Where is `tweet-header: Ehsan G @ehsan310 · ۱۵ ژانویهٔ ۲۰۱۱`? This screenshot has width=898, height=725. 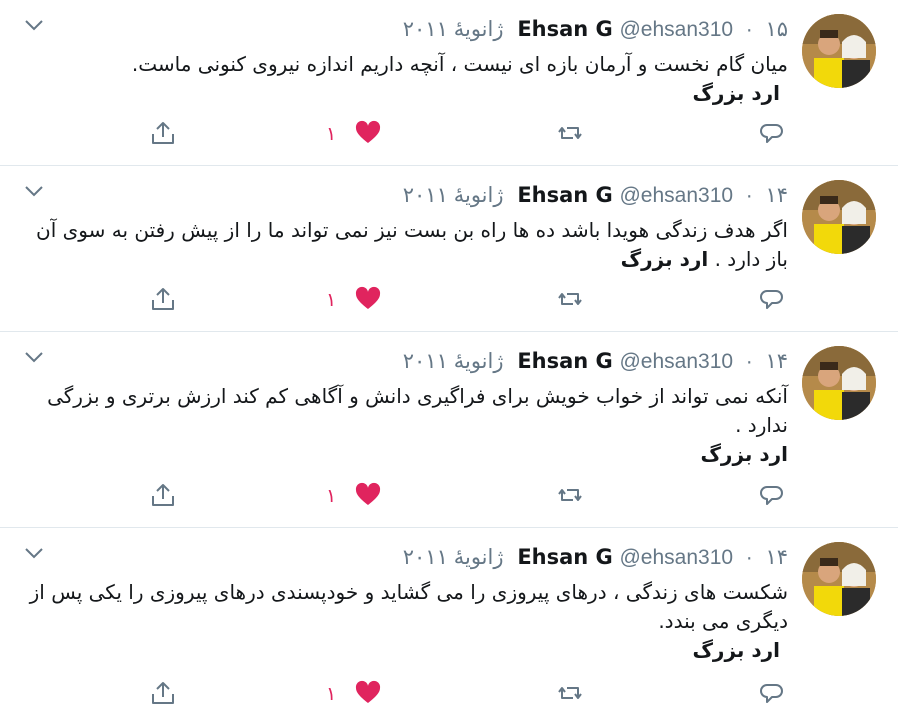 tweet-header: Ehsan G @ehsan310 · ۱۵ ژانویهٔ ۲۰۱۱ is located at coordinates (595, 29).